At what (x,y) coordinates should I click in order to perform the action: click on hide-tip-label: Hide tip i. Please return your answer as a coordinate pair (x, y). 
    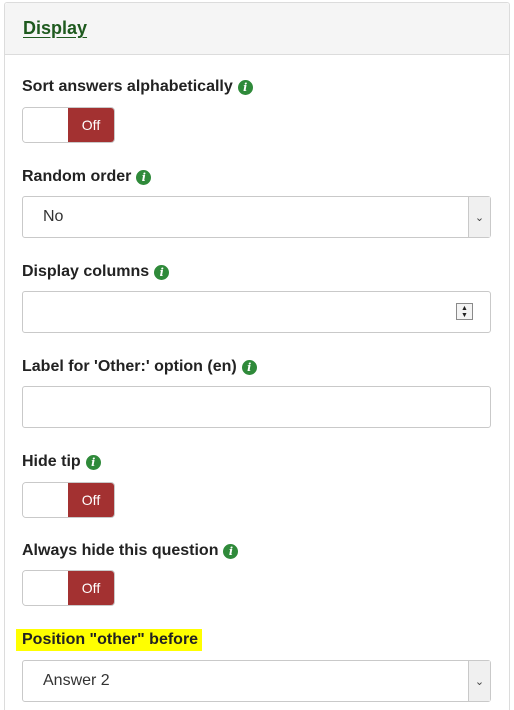
    Looking at the image, I should click on (61, 462).